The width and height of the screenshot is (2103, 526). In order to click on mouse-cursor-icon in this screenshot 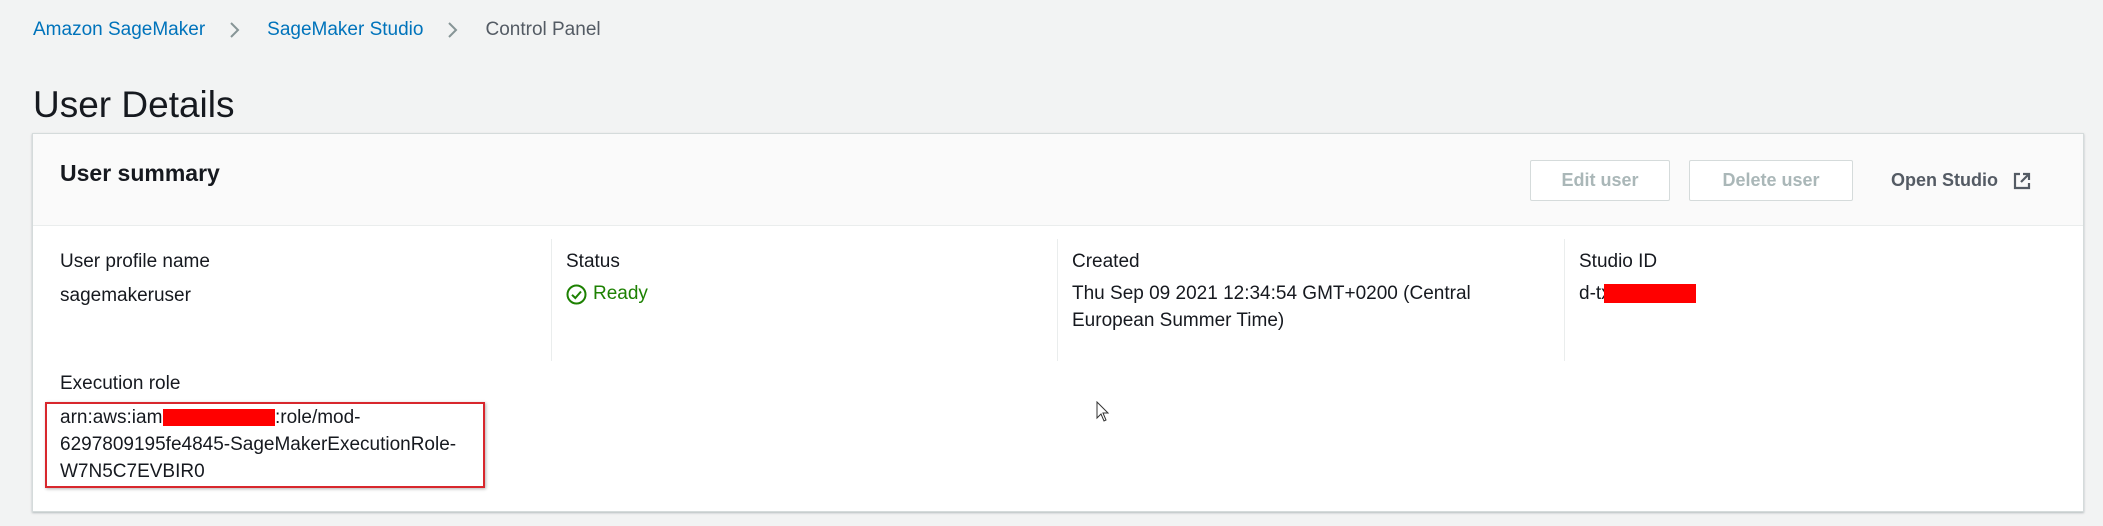, I will do `click(1103, 411)`.